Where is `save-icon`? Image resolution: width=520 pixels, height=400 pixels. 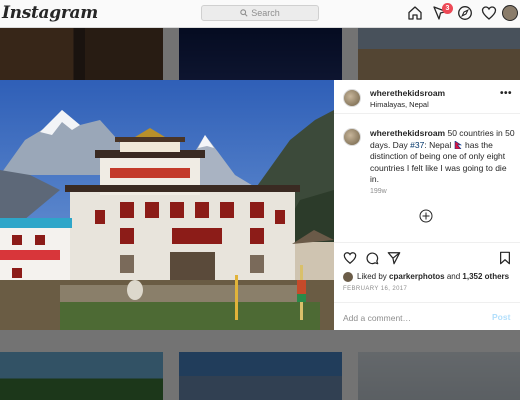 save-icon is located at coordinates (505, 258).